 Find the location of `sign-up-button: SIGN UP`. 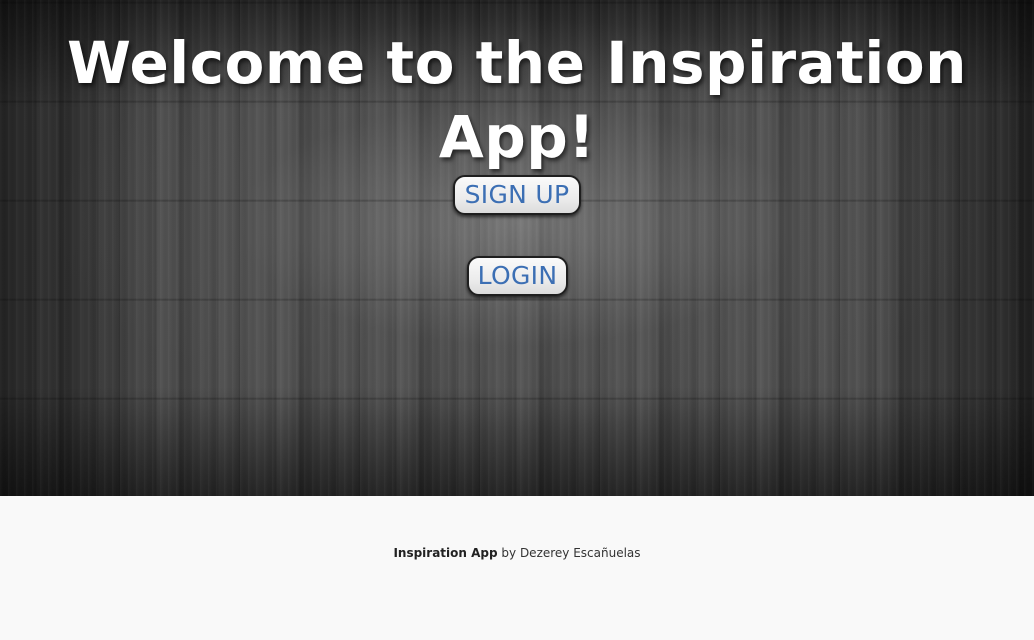

sign-up-button: SIGN UP is located at coordinates (517, 195).